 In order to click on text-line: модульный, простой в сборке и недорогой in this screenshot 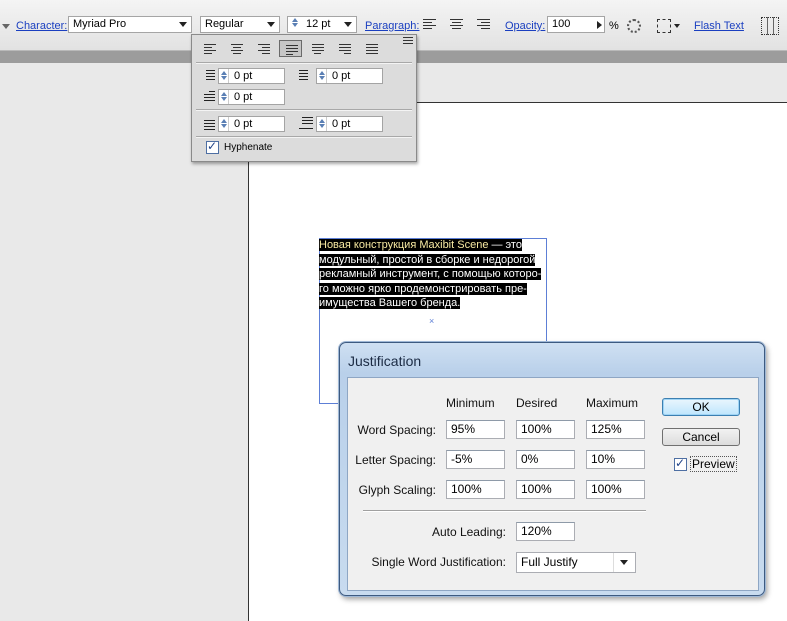, I will do `click(427, 259)`.